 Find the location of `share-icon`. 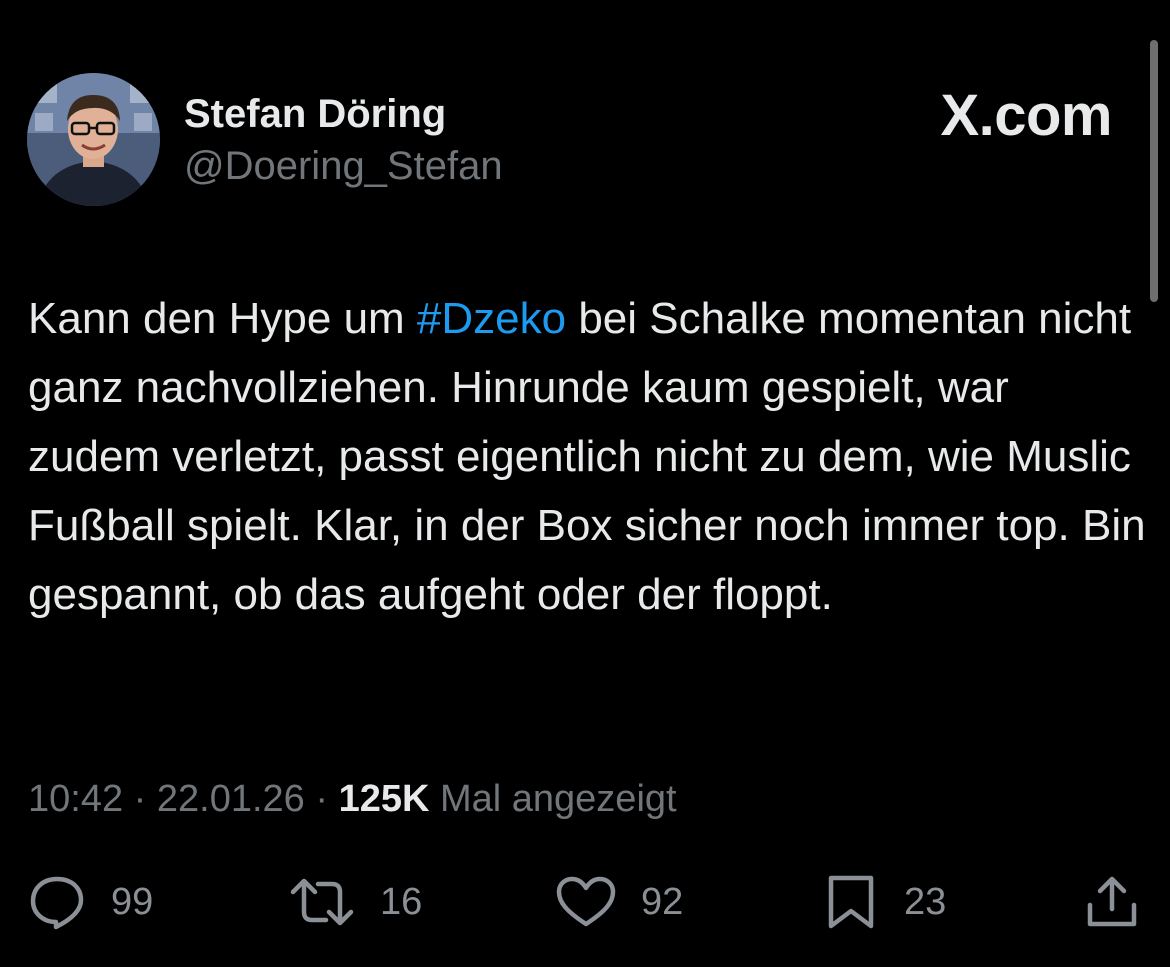

share-icon is located at coordinates (1112, 901).